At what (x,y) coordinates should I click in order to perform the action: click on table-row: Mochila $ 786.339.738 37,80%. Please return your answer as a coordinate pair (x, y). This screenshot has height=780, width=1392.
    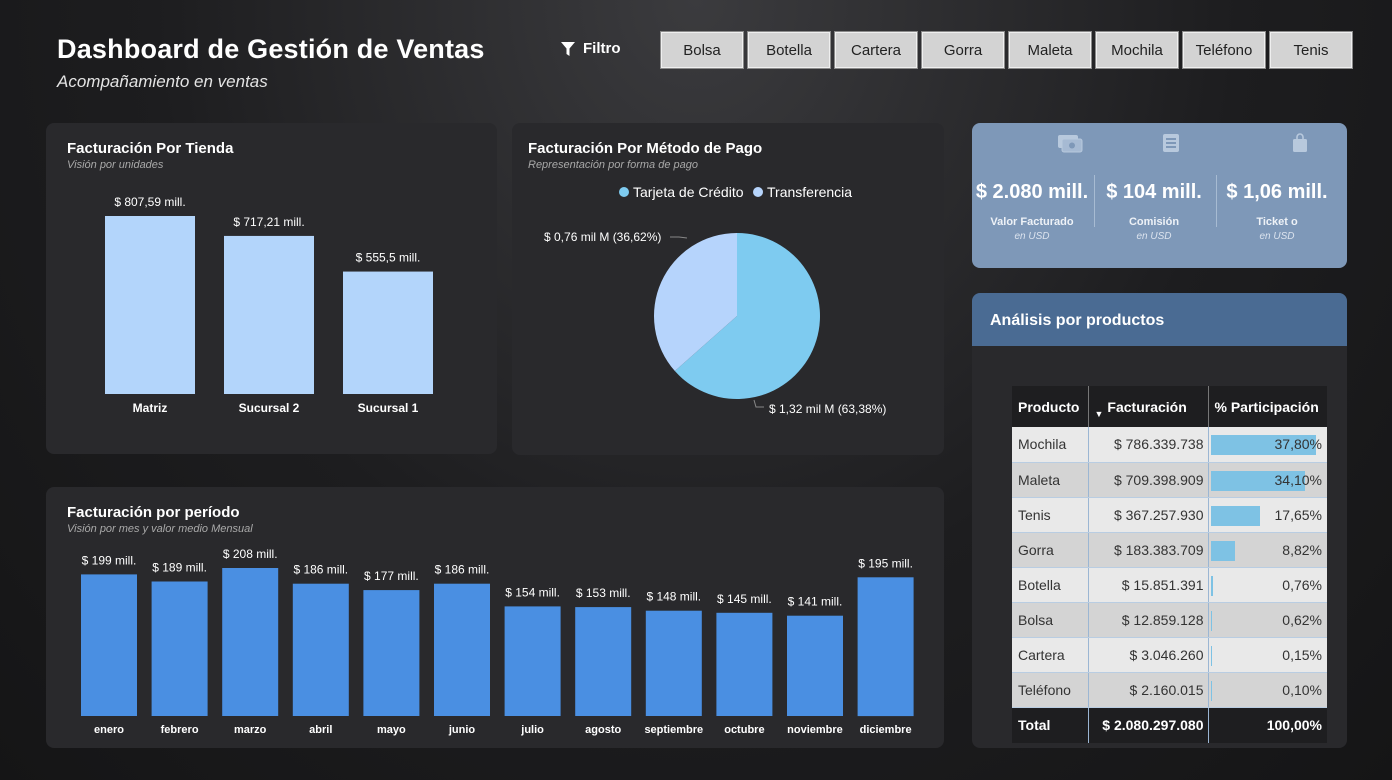
    Looking at the image, I should click on (1169, 445).